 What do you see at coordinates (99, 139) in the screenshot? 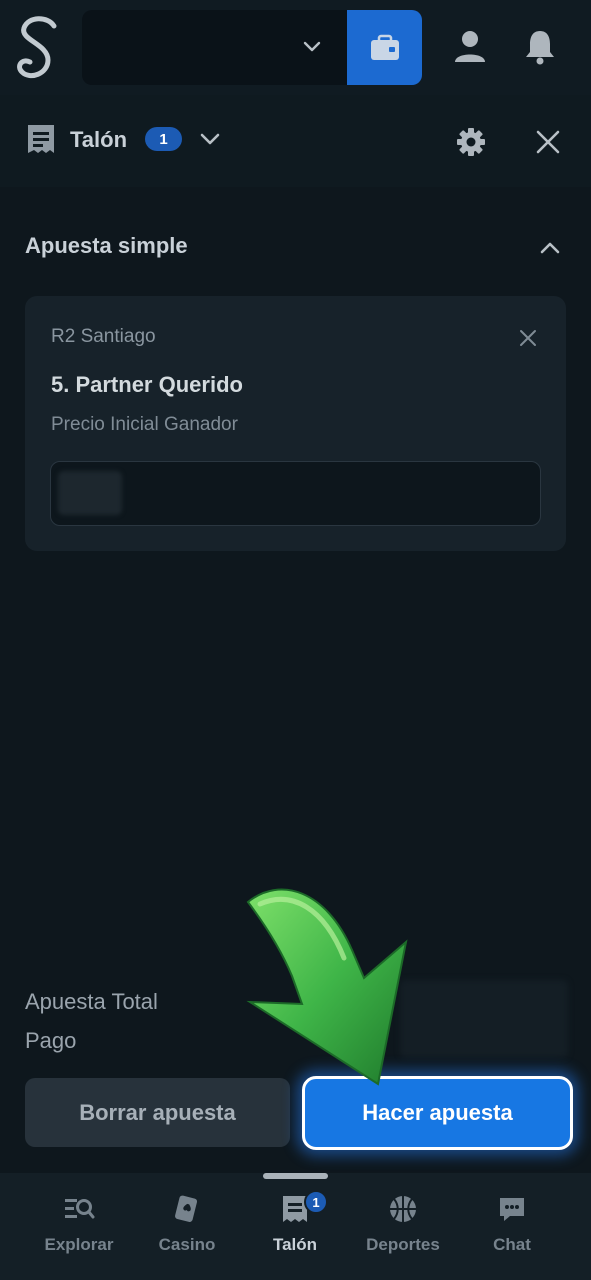
I see `betslip-title: Talón` at bounding box center [99, 139].